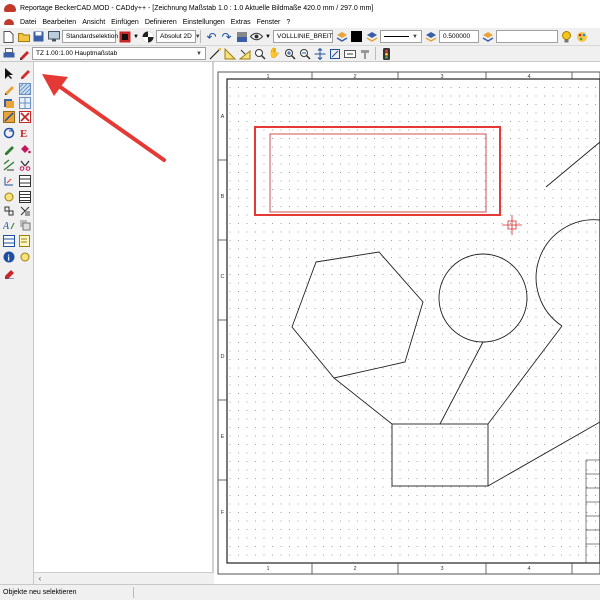 This screenshot has width=600, height=600. I want to click on note-icon, so click(25, 241).